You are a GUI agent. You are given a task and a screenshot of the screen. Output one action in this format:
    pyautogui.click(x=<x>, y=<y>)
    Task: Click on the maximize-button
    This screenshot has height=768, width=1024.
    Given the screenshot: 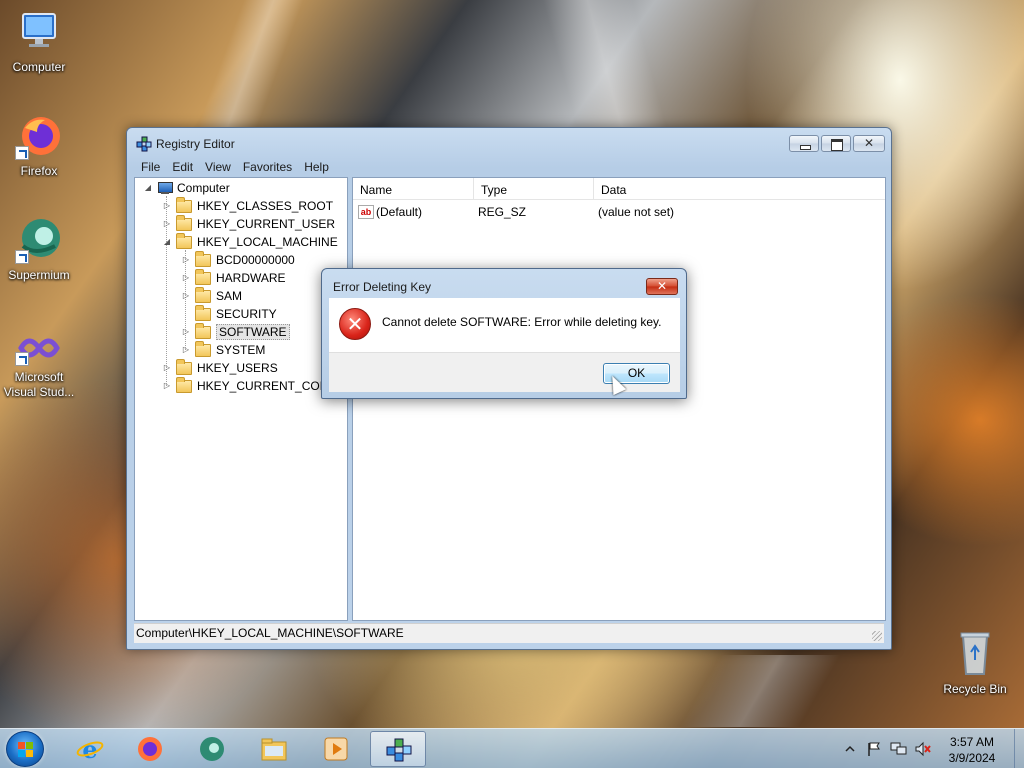 What is the action you would take?
    pyautogui.click(x=836, y=143)
    